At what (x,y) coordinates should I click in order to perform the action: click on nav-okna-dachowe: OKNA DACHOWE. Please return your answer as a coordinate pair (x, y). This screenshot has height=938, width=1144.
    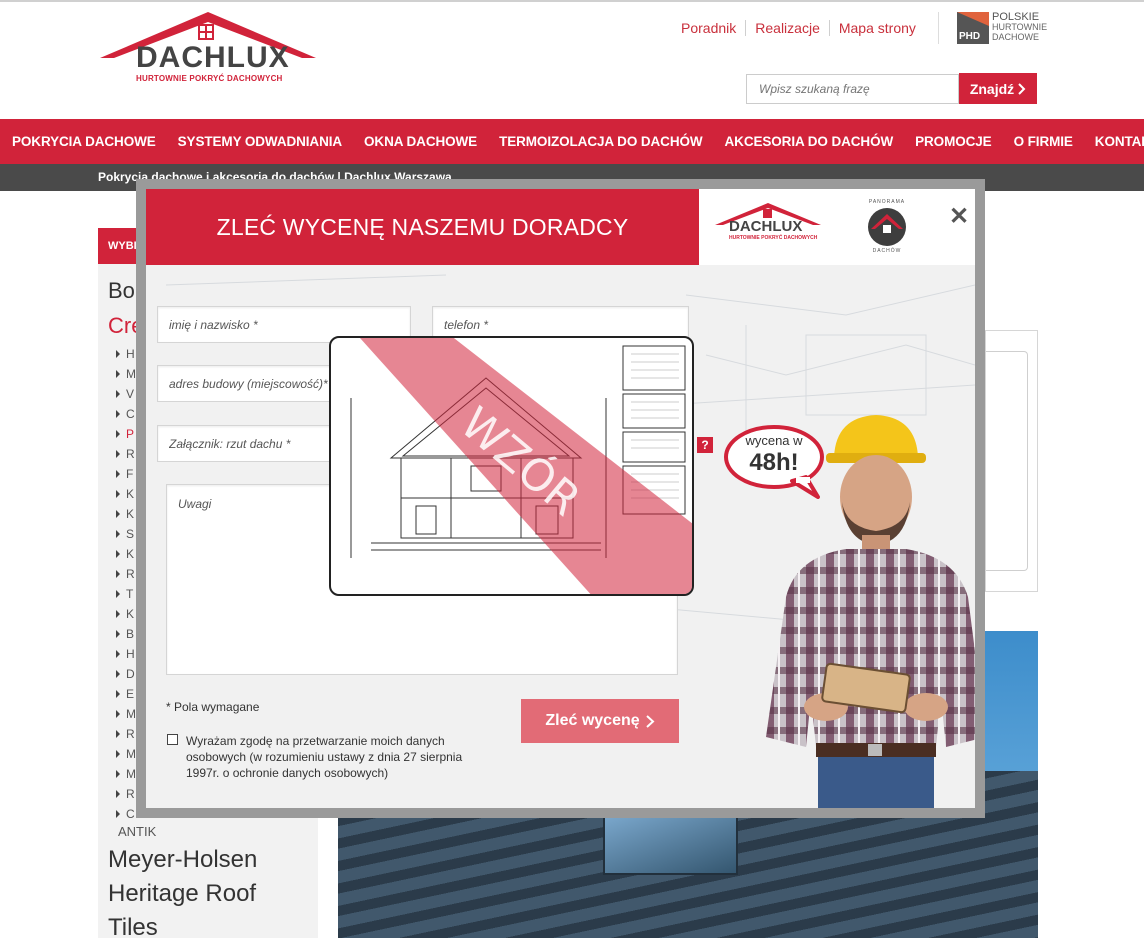
    Looking at the image, I should click on (420, 141).